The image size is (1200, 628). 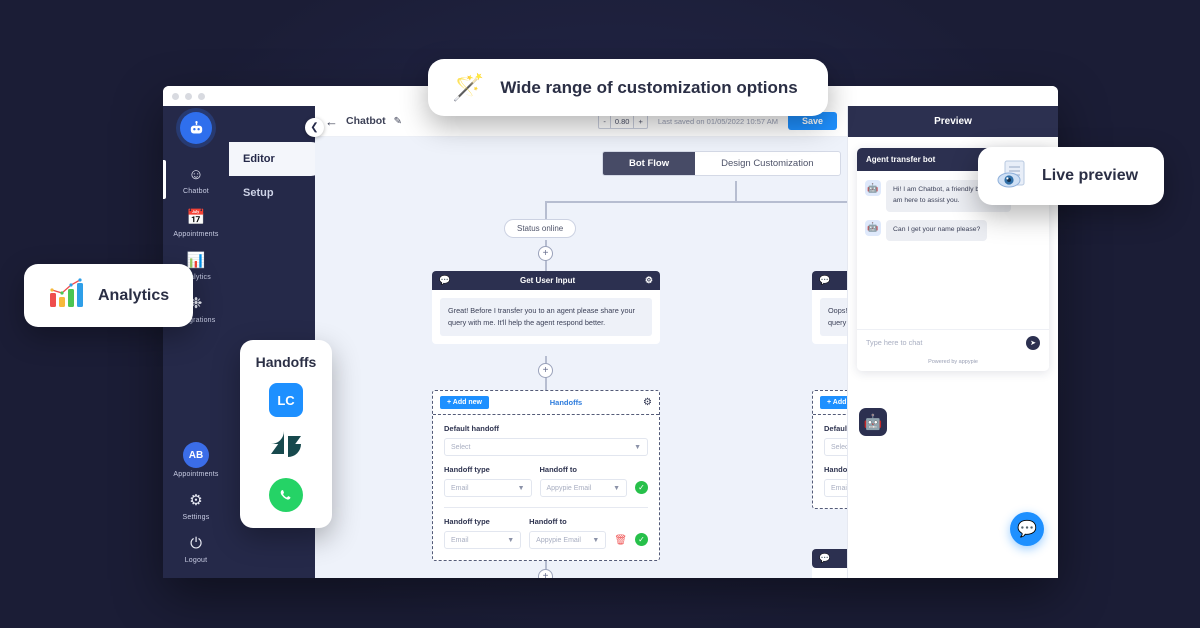 I want to click on sidebar-item-logout: ⏻ Logout, so click(x=196, y=552).